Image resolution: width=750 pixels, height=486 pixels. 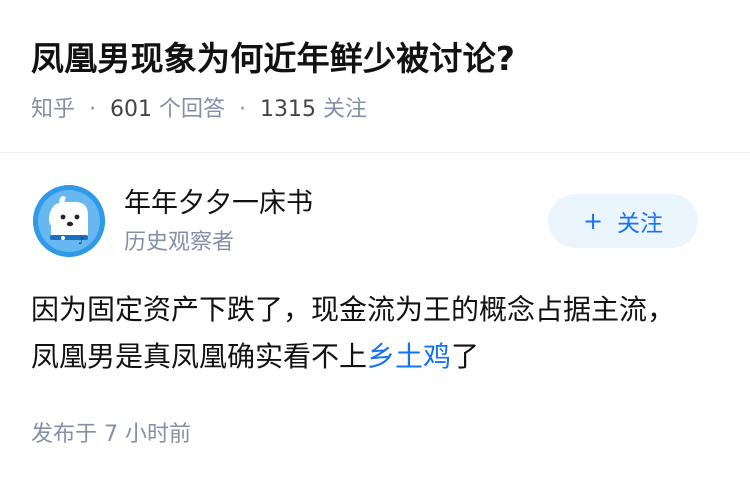 What do you see at coordinates (53, 109) in the screenshot?
I see `source-label: 知乎` at bounding box center [53, 109].